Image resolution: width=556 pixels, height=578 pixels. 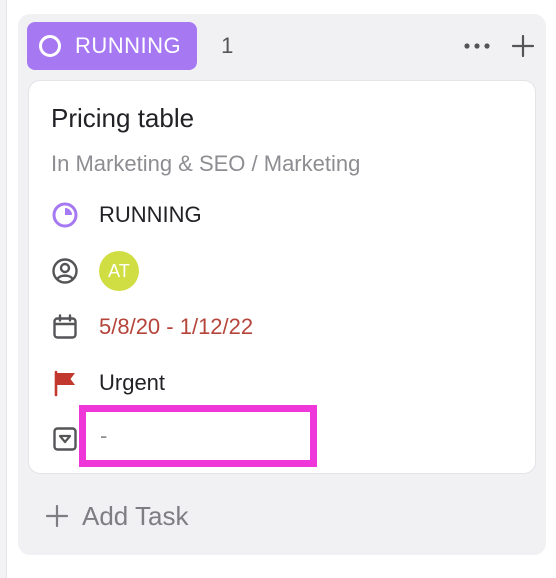 What do you see at coordinates (176, 326) in the screenshot?
I see `date-range: 5/8/20 - 1/12/22` at bounding box center [176, 326].